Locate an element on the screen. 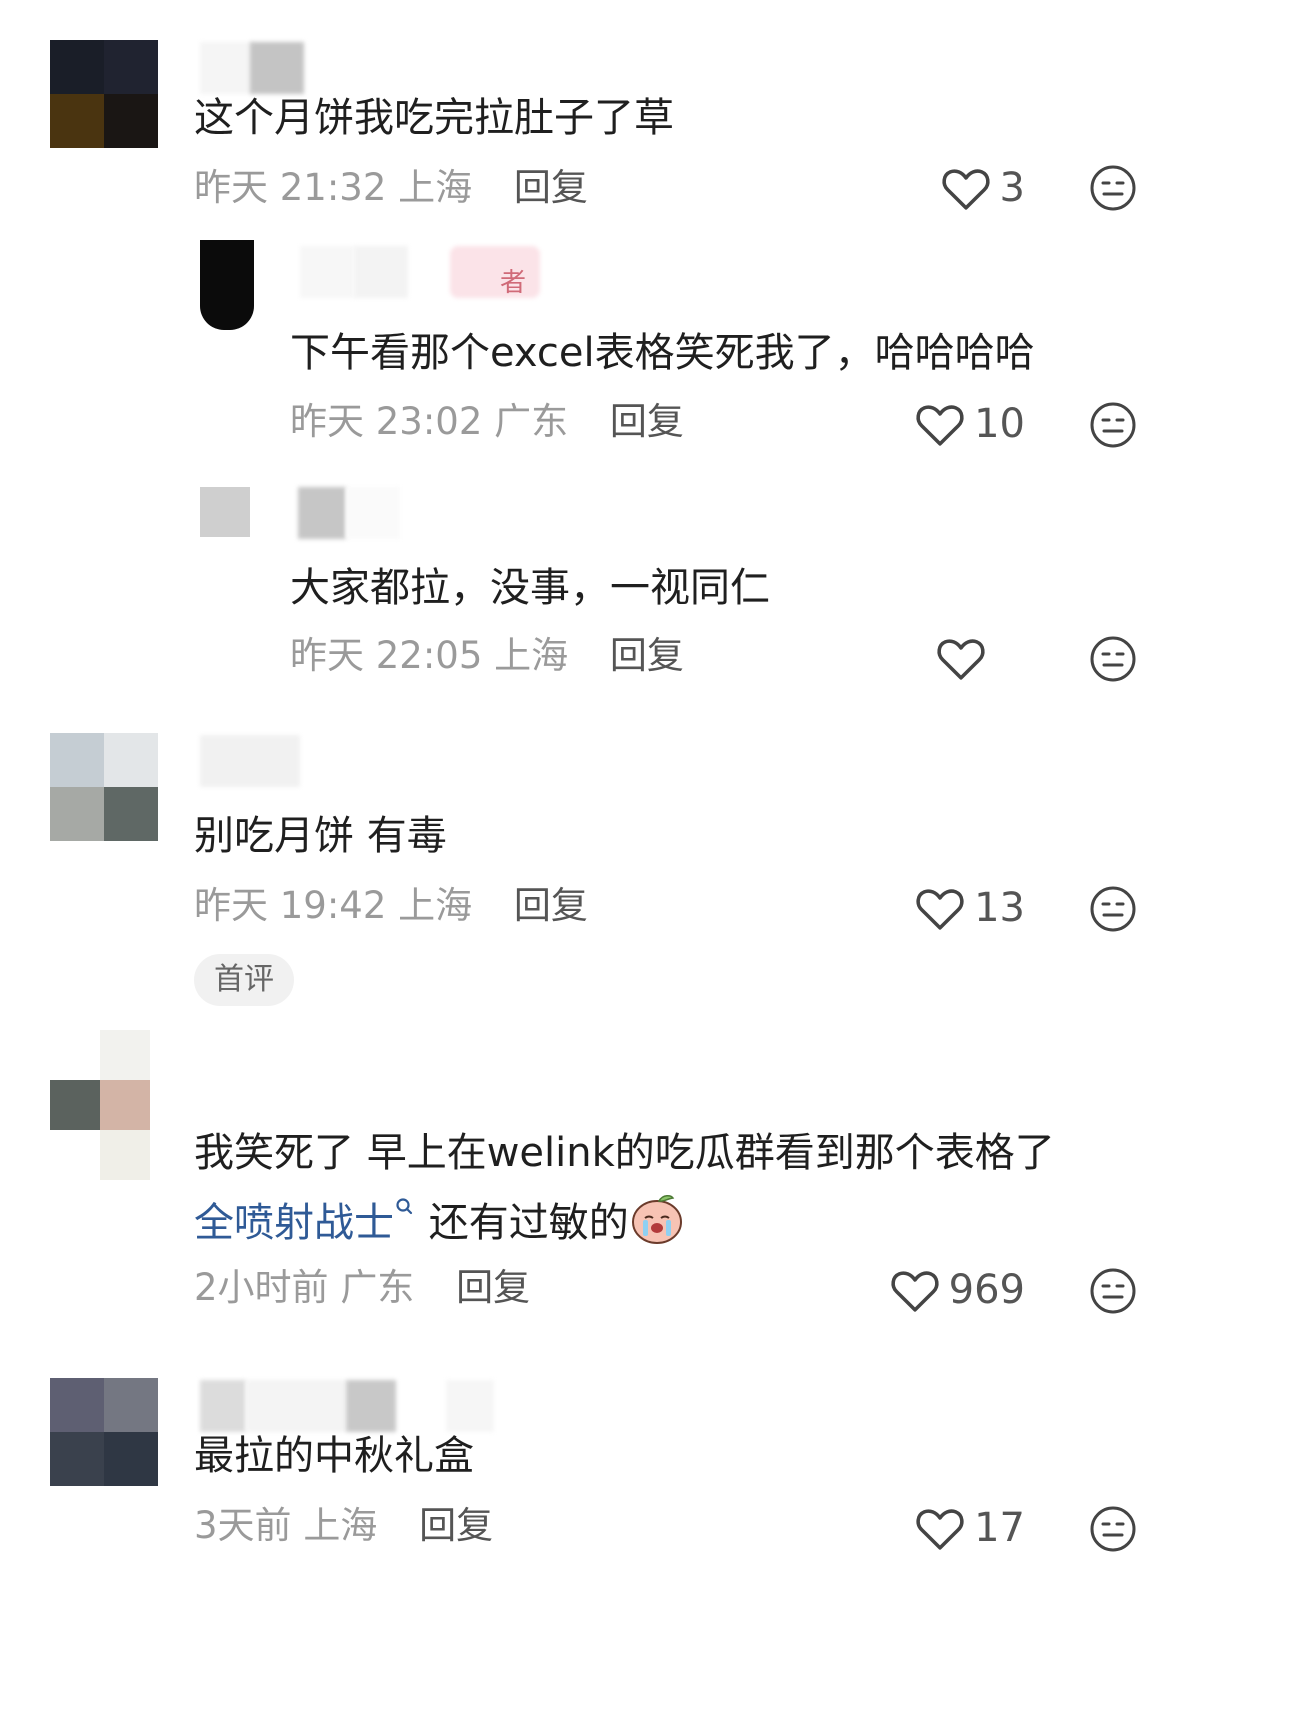 The width and height of the screenshot is (1290, 1710). like-count: 17 is located at coordinates (999, 1528).